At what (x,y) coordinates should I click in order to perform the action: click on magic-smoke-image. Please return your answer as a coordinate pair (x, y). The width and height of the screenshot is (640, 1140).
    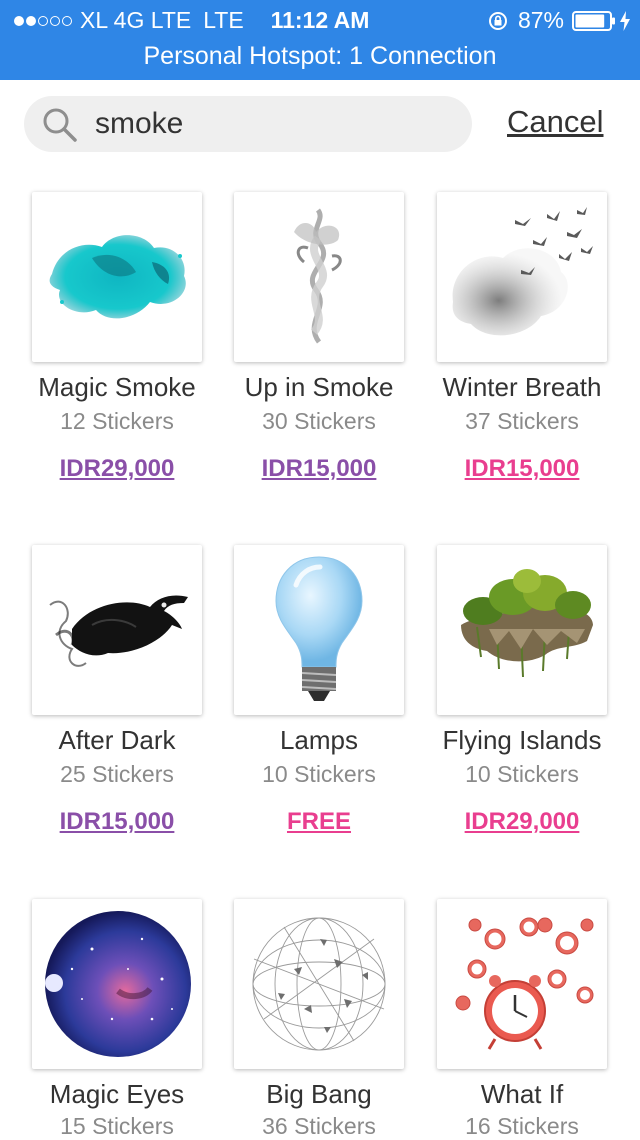
    Looking at the image, I should click on (117, 277).